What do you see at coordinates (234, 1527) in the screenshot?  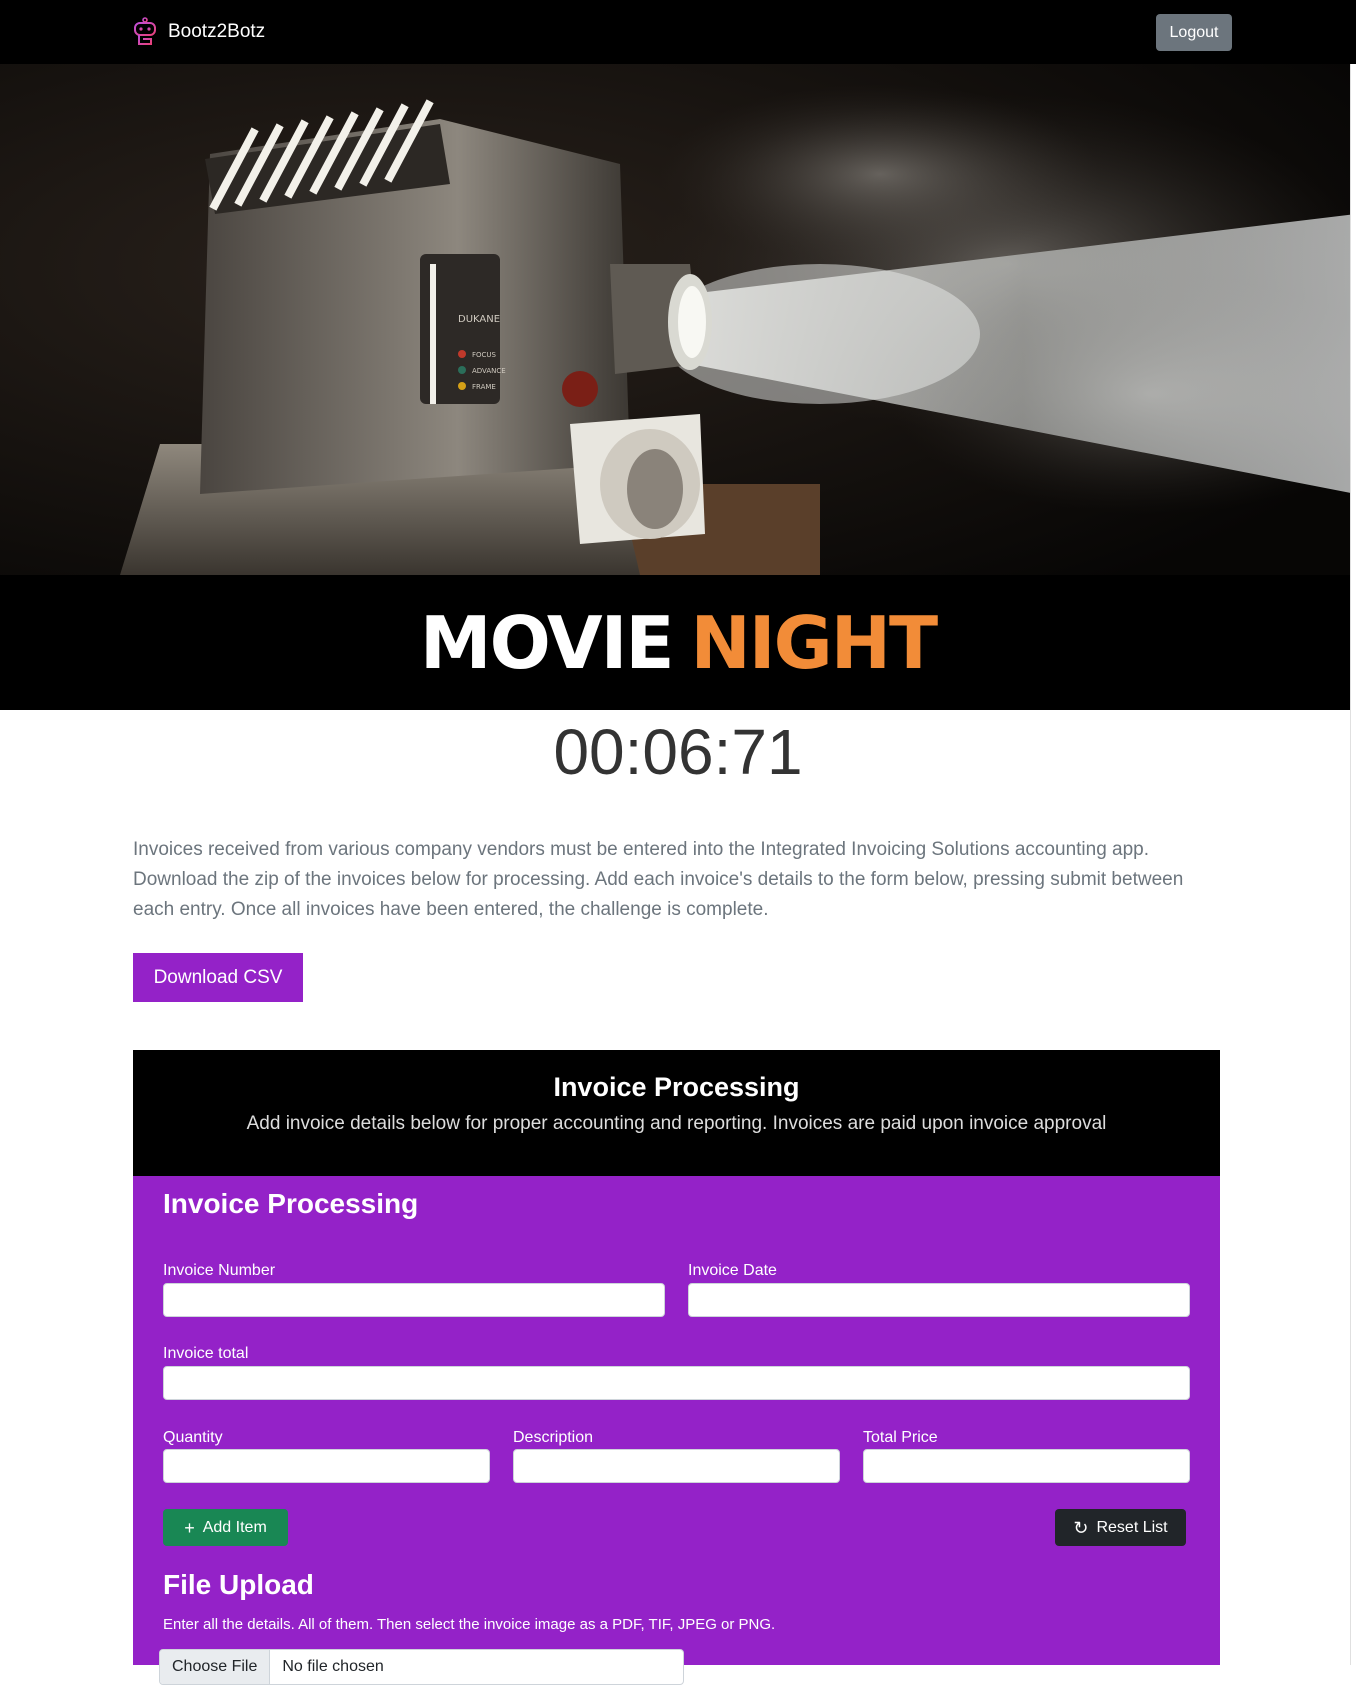 I see `add-item-label: Add Item` at bounding box center [234, 1527].